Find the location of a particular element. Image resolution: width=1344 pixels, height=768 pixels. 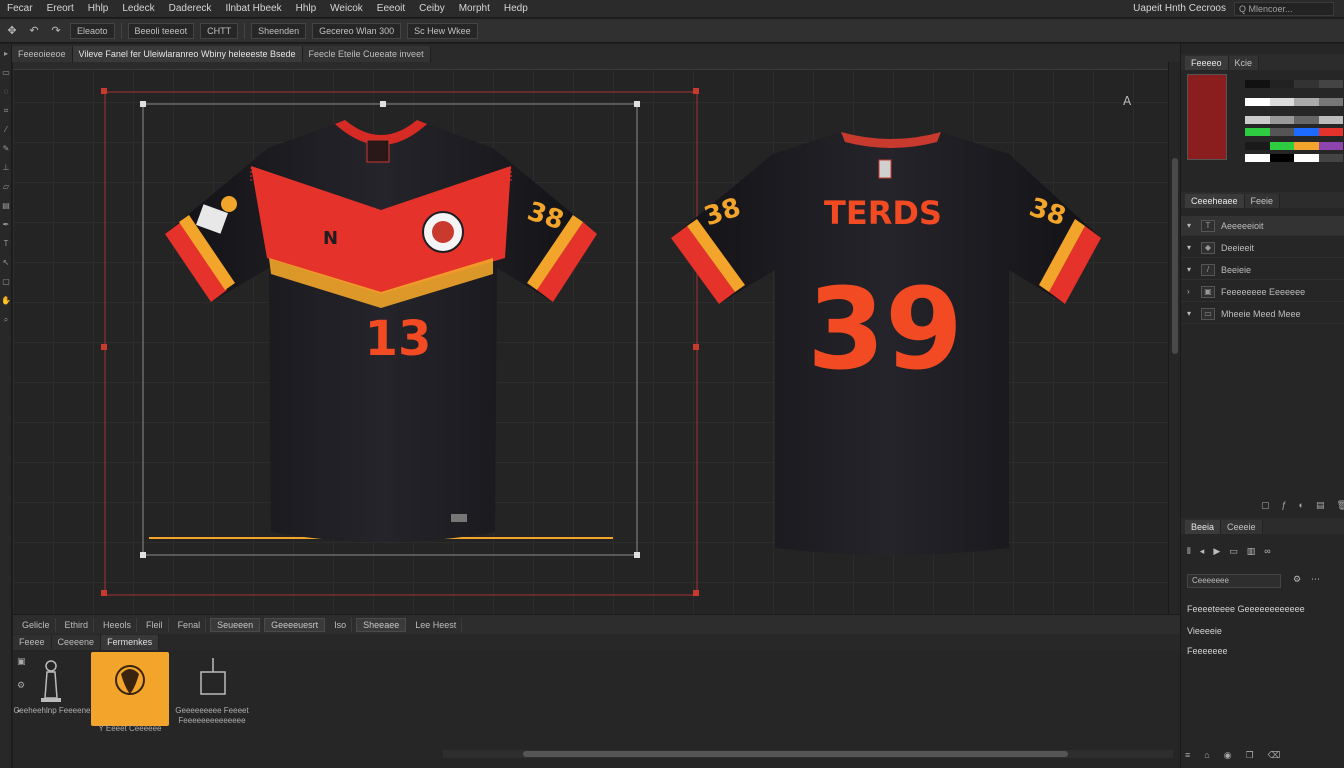

library-tab: Ceeeene is located at coordinates (76, 642).